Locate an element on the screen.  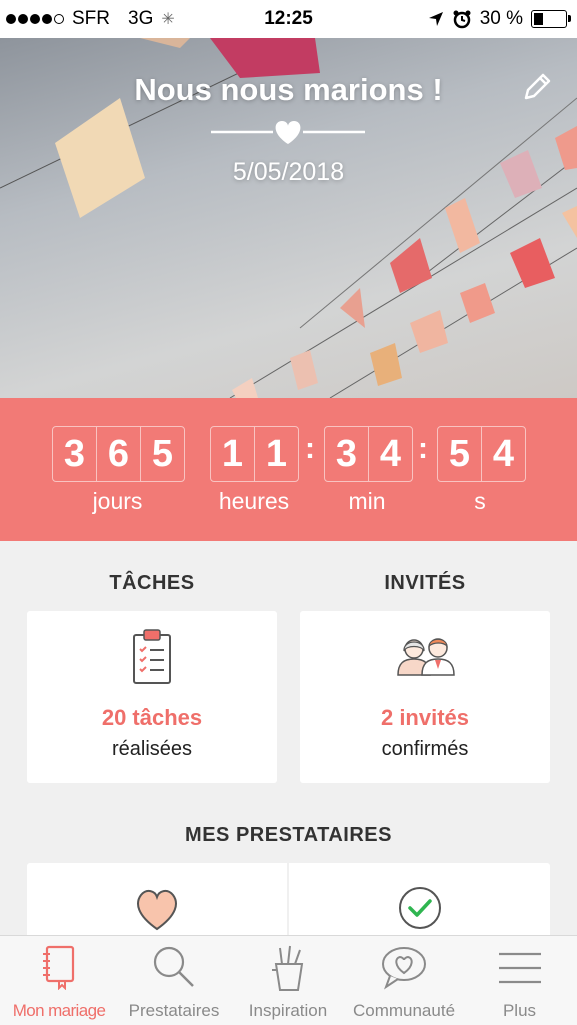
location-arrow-icon is located at coordinates (435, 19).